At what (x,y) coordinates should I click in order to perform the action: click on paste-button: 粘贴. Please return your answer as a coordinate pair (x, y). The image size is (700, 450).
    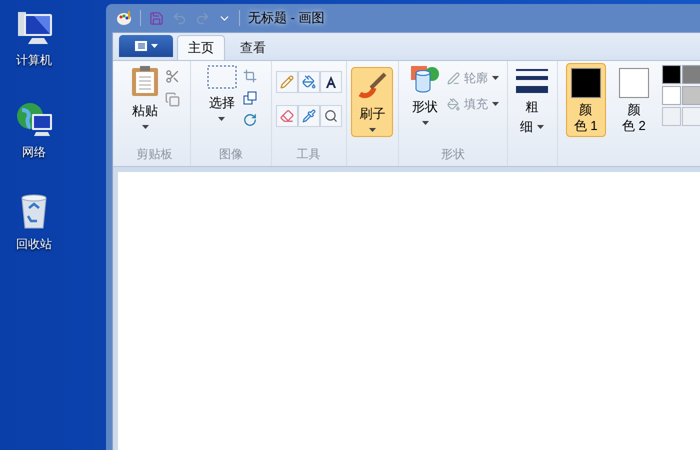
    Looking at the image, I should click on (145, 105).